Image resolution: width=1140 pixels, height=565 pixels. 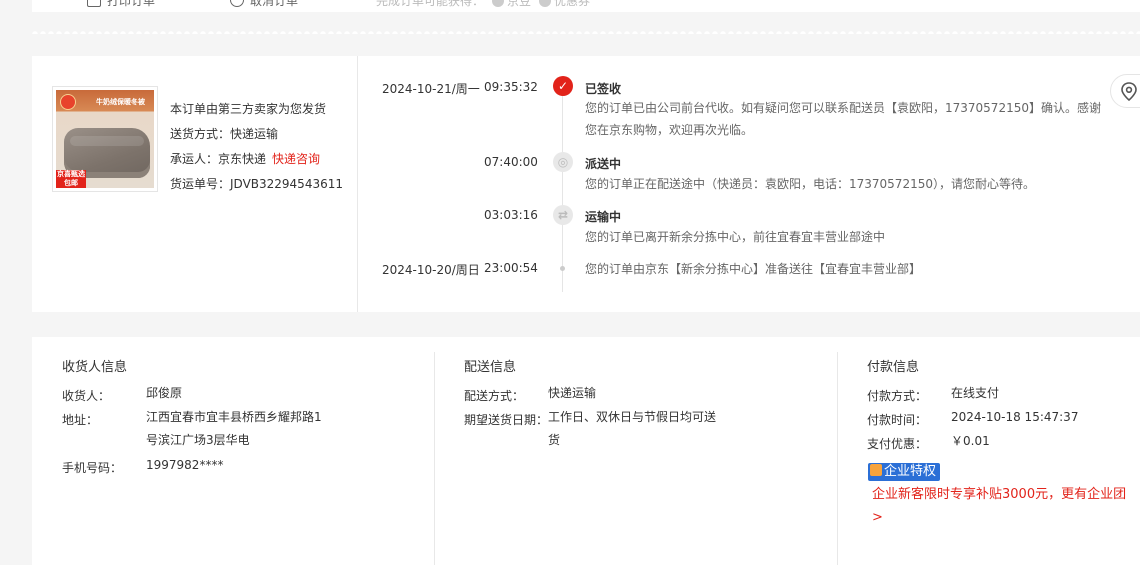 What do you see at coordinates (71, 179) in the screenshot?
I see `product-tag: 京喜甄选 包邮` at bounding box center [71, 179].